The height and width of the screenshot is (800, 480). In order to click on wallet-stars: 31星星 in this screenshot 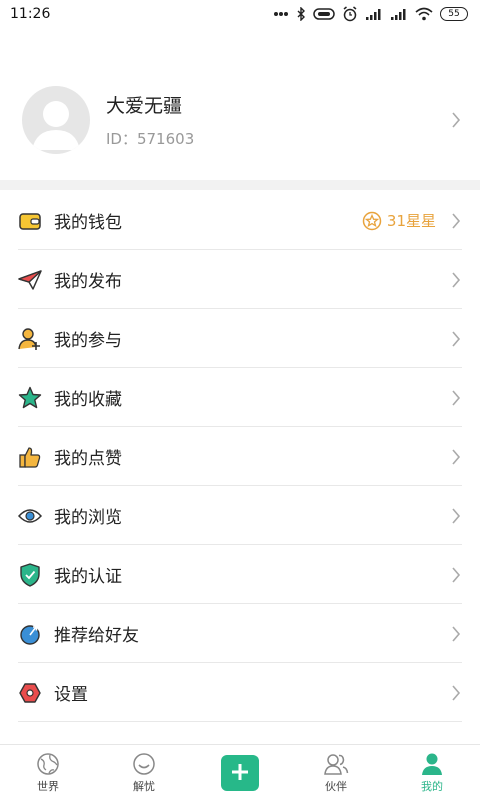, I will do `click(399, 220)`.